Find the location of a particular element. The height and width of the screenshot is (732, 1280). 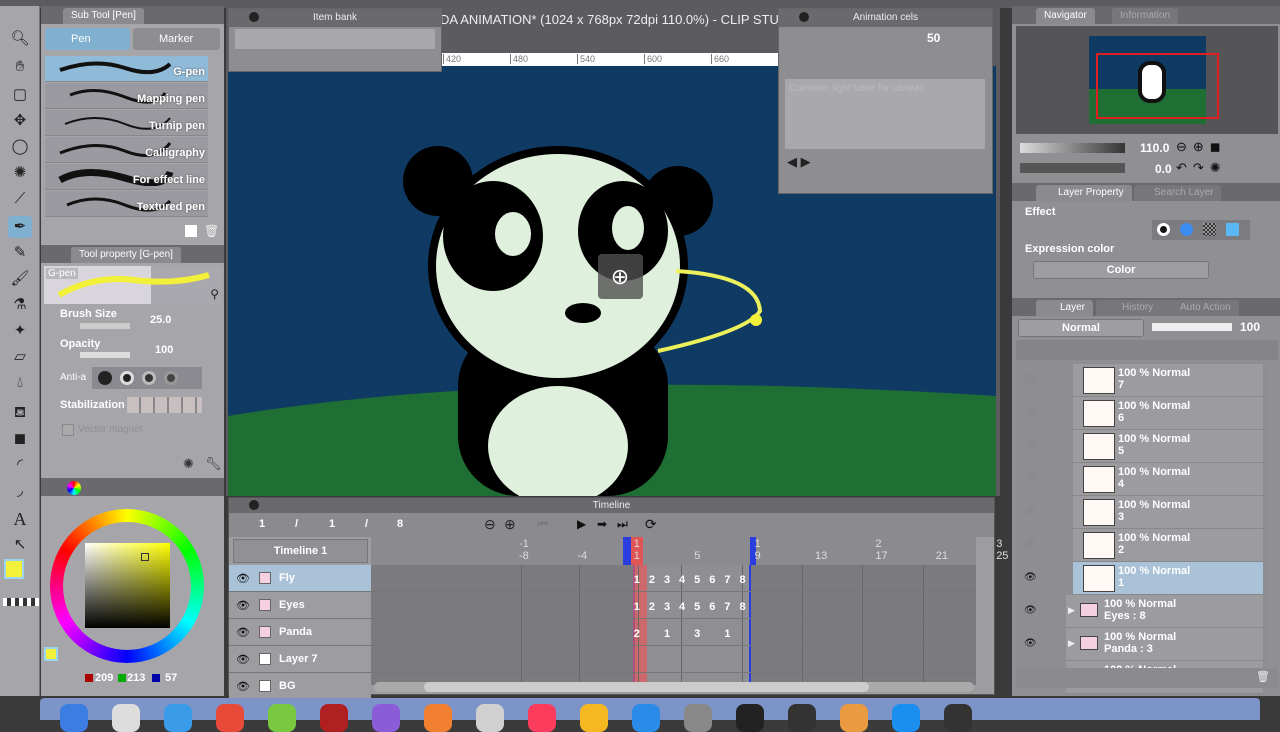

tone-icon is located at coordinates (1209, 229).